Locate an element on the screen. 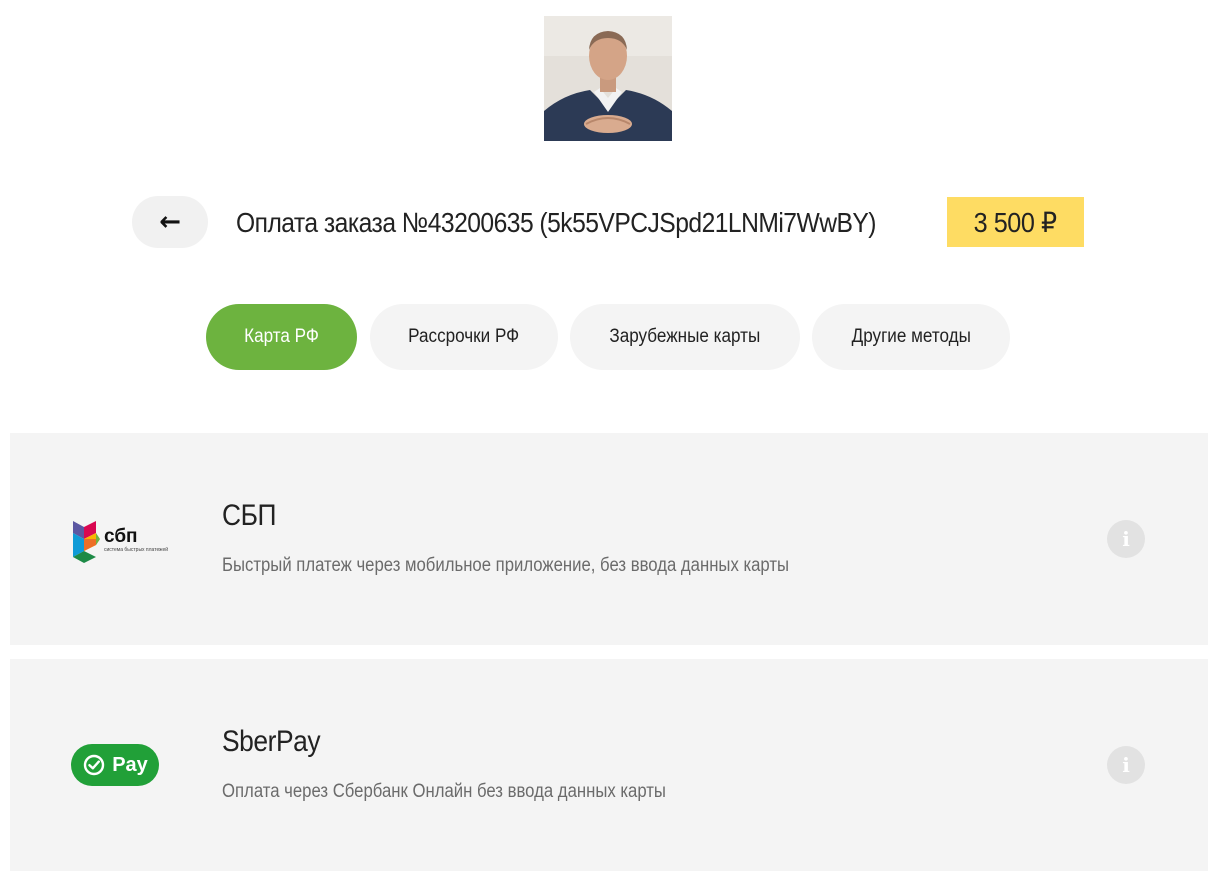 The width and height of the screenshot is (1222, 880). method-name: СБП is located at coordinates (249, 515).